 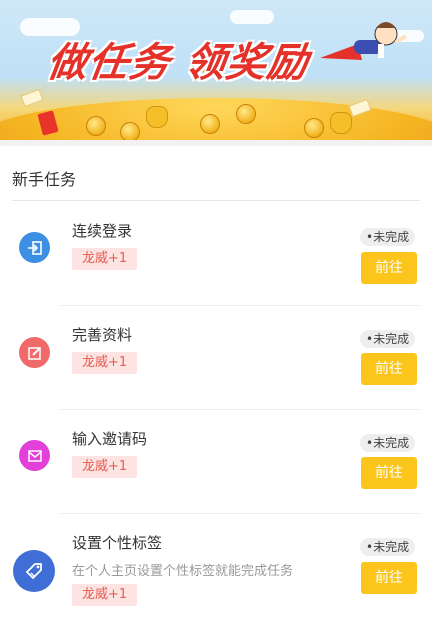 What do you see at coordinates (34, 352) in the screenshot?
I see `edit-icon` at bounding box center [34, 352].